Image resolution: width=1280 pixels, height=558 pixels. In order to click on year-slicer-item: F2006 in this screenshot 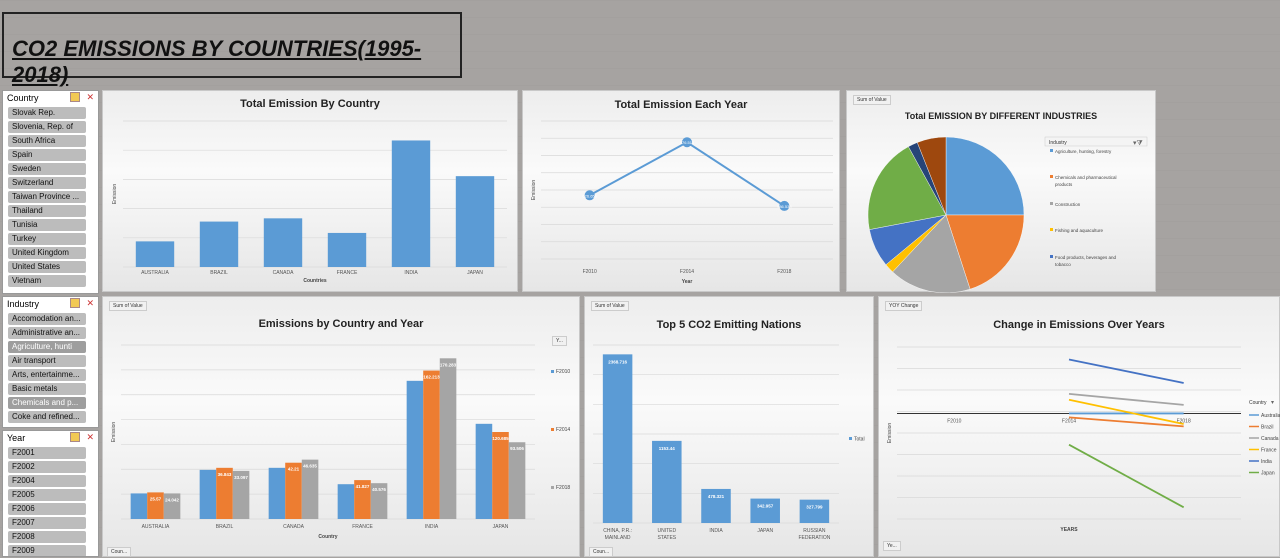, I will do `click(47, 509)`.